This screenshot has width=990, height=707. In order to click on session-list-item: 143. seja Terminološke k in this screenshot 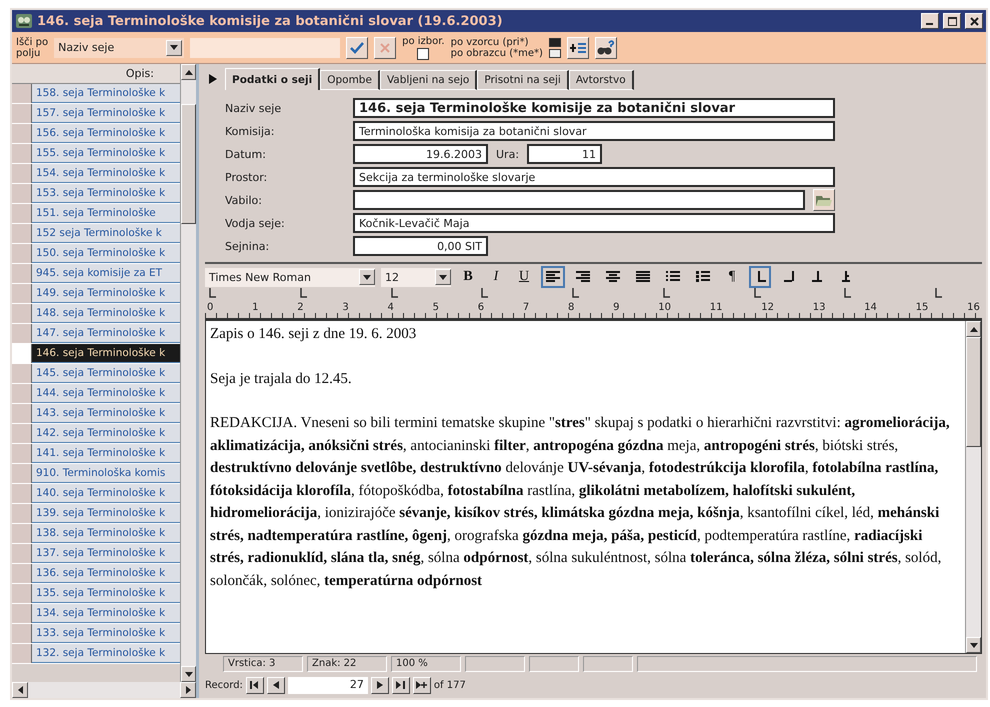, I will do `click(106, 413)`.